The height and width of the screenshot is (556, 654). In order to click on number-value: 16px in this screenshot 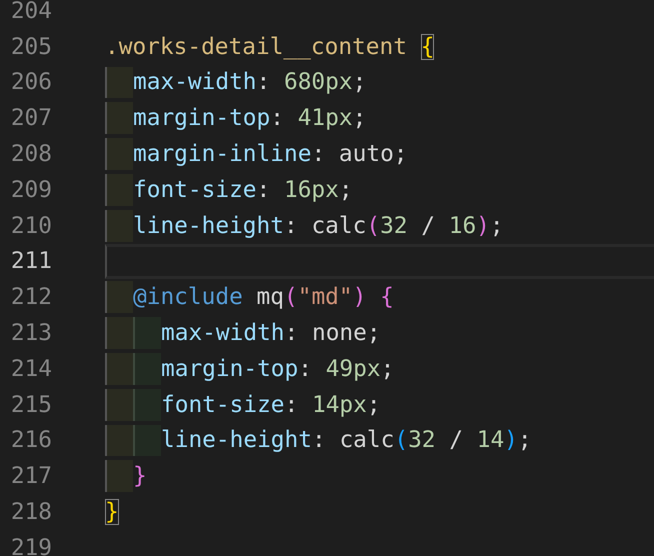, I will do `click(311, 190)`.